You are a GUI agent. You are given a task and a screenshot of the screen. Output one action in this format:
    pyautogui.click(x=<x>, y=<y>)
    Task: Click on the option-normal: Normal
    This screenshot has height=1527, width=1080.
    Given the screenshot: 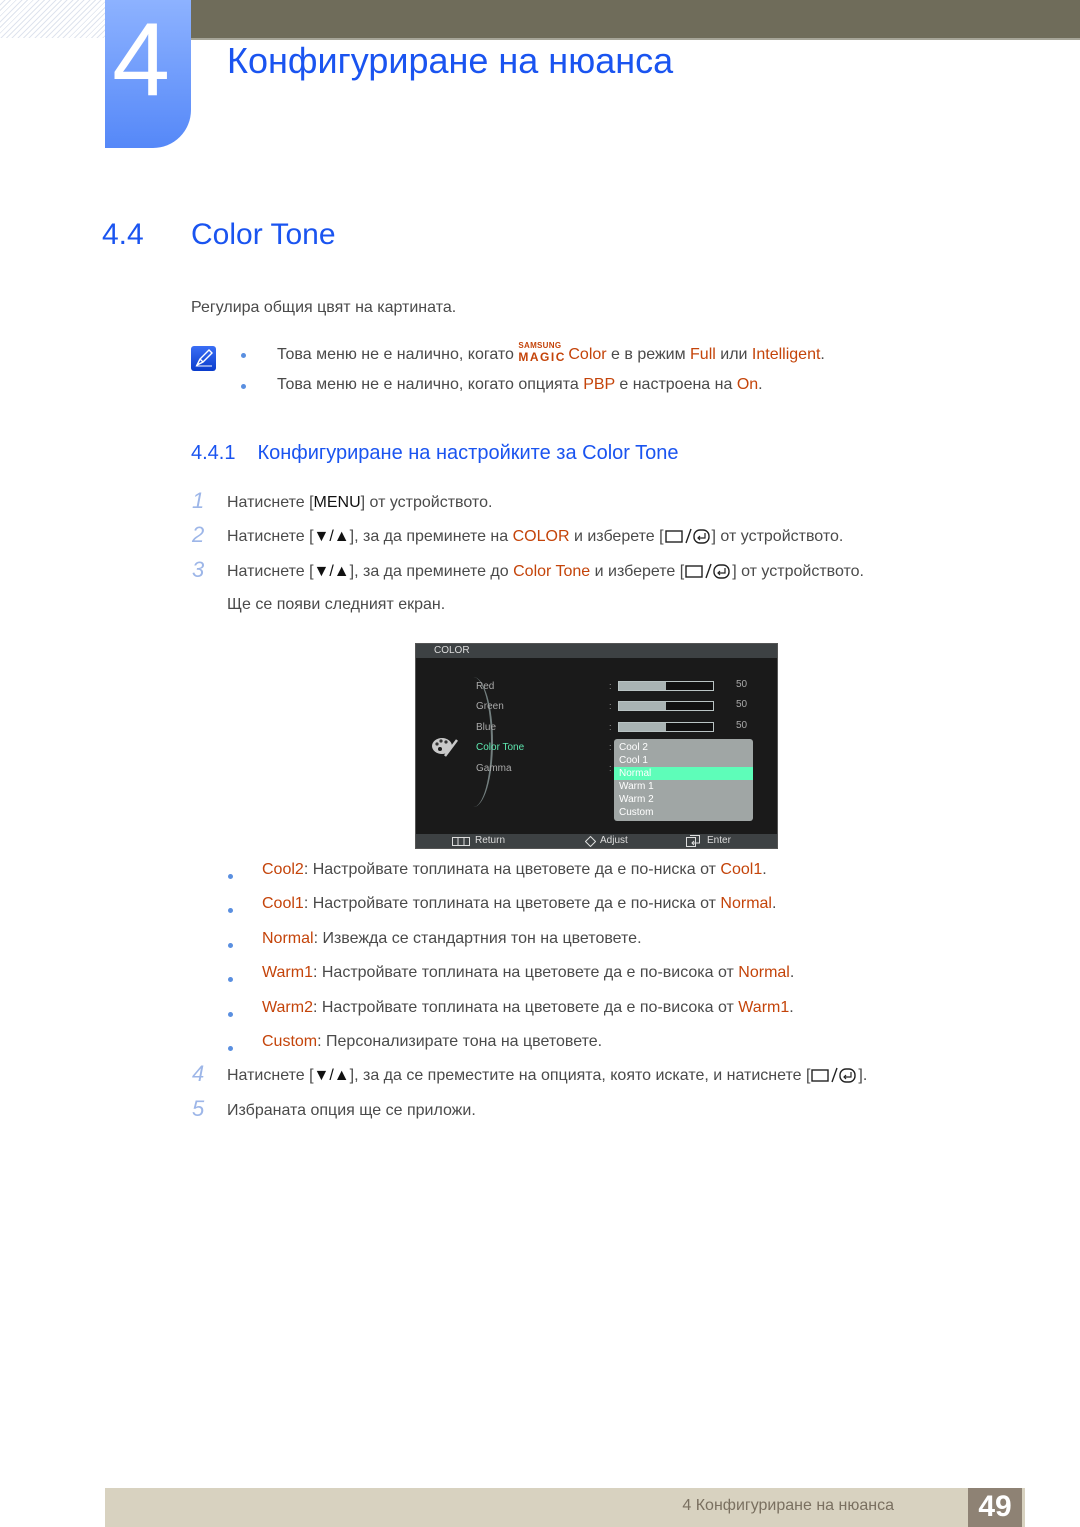 What is the action you would take?
    pyautogui.click(x=683, y=773)
    